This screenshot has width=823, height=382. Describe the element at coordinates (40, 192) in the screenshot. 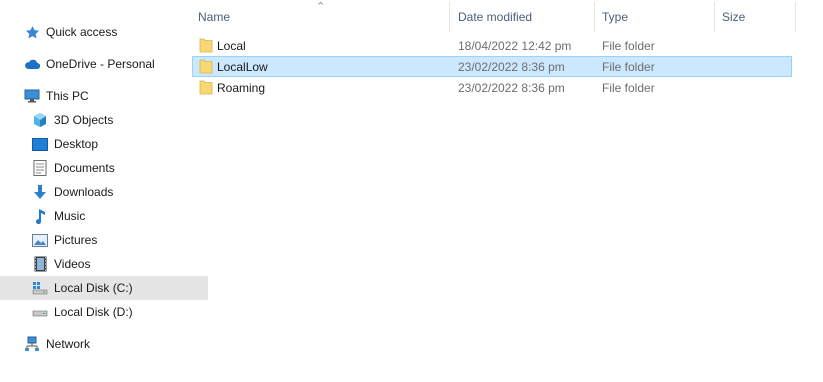

I see `download-arrow-icon` at that location.